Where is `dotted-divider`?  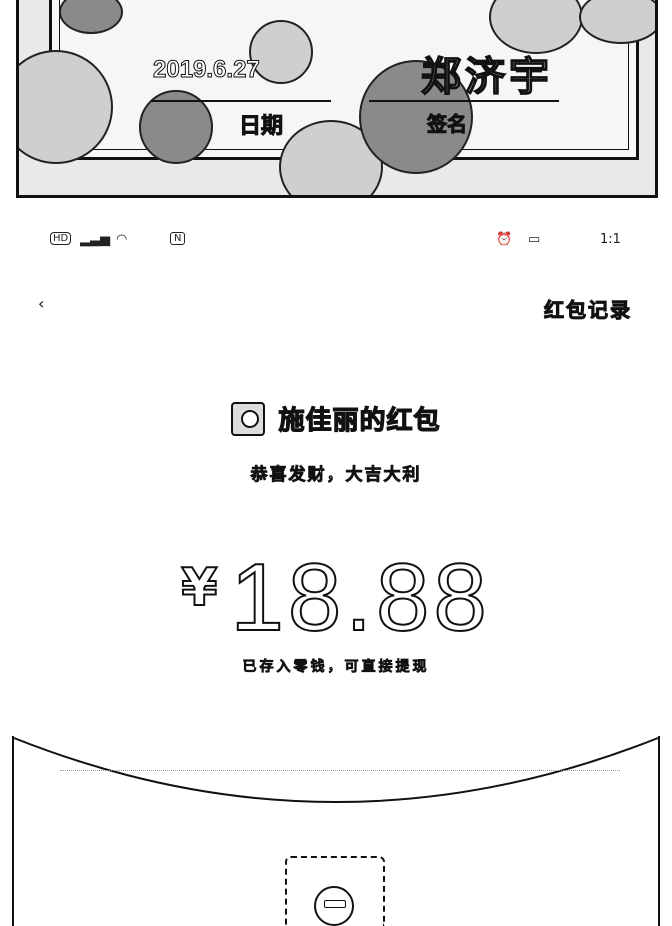
dotted-divider is located at coordinates (340, 770).